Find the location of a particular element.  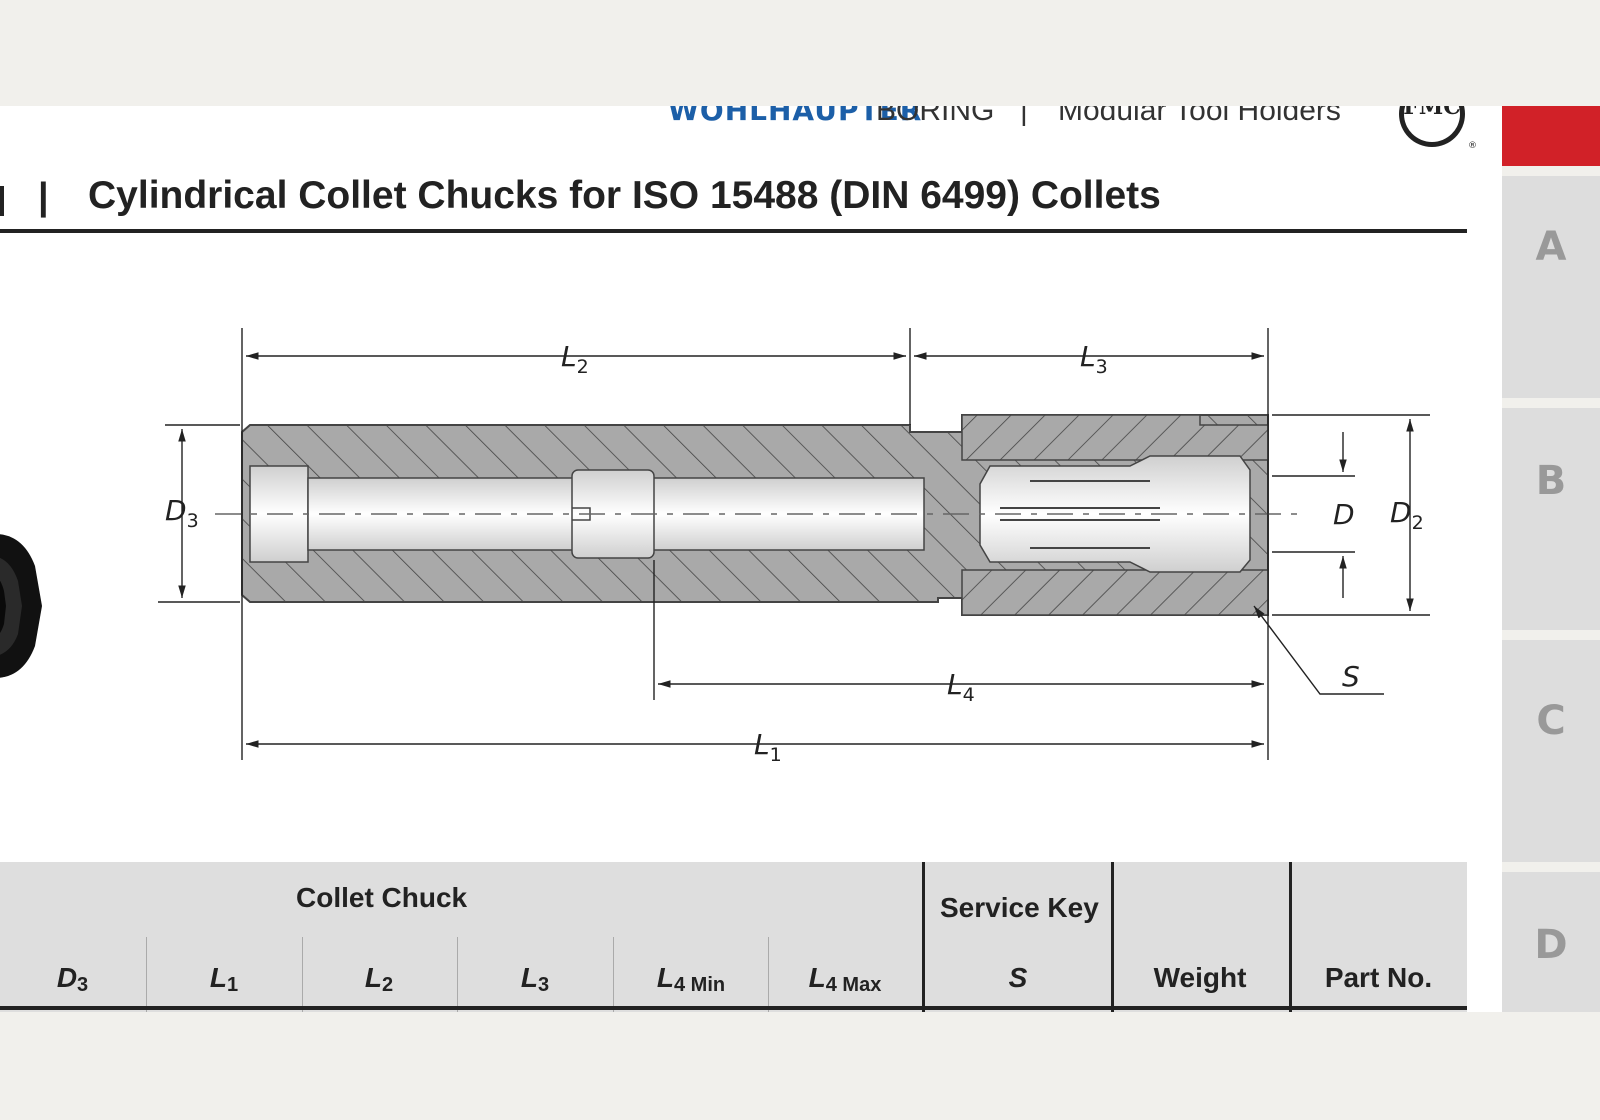

col-header-s: S is located at coordinates (1018, 977).